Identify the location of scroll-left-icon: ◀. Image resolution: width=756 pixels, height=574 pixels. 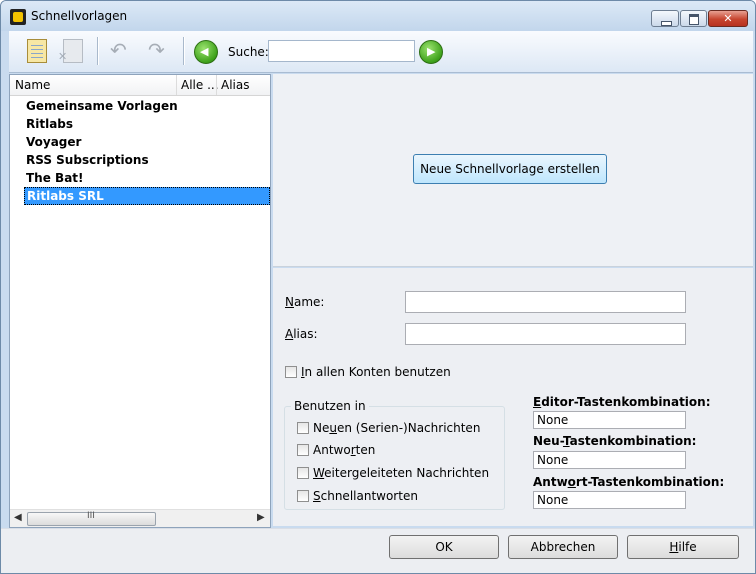
(18, 517).